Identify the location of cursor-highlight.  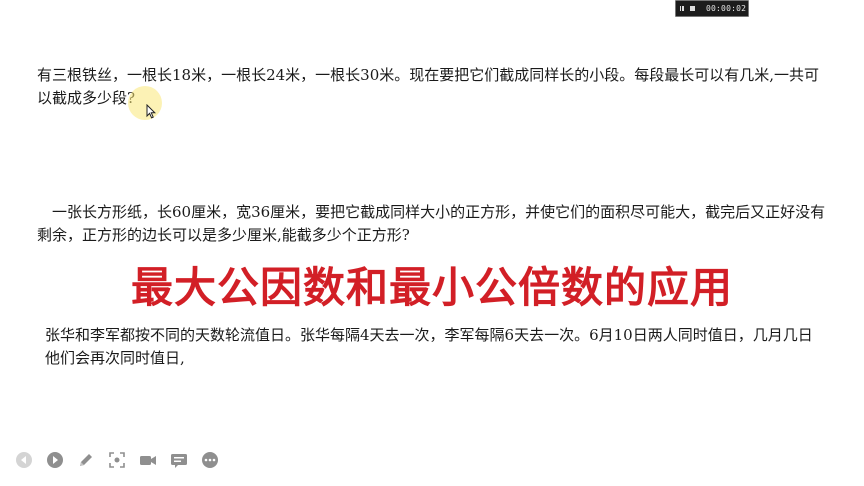
(145, 103).